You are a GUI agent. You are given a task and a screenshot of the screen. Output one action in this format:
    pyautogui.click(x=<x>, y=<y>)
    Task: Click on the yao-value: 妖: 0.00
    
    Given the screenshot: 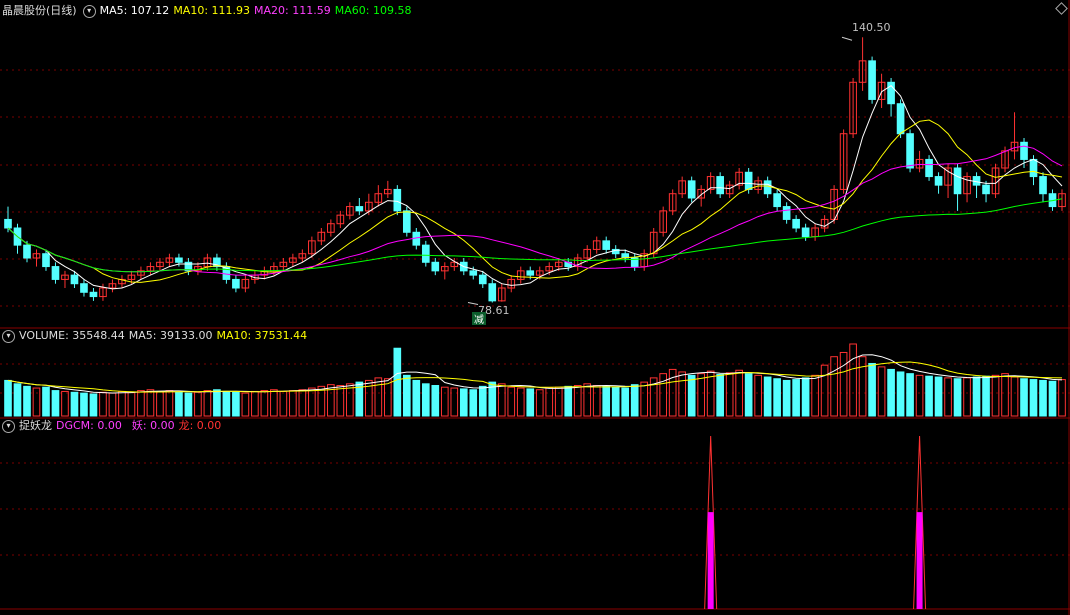 What is the action you would take?
    pyautogui.click(x=153, y=425)
    